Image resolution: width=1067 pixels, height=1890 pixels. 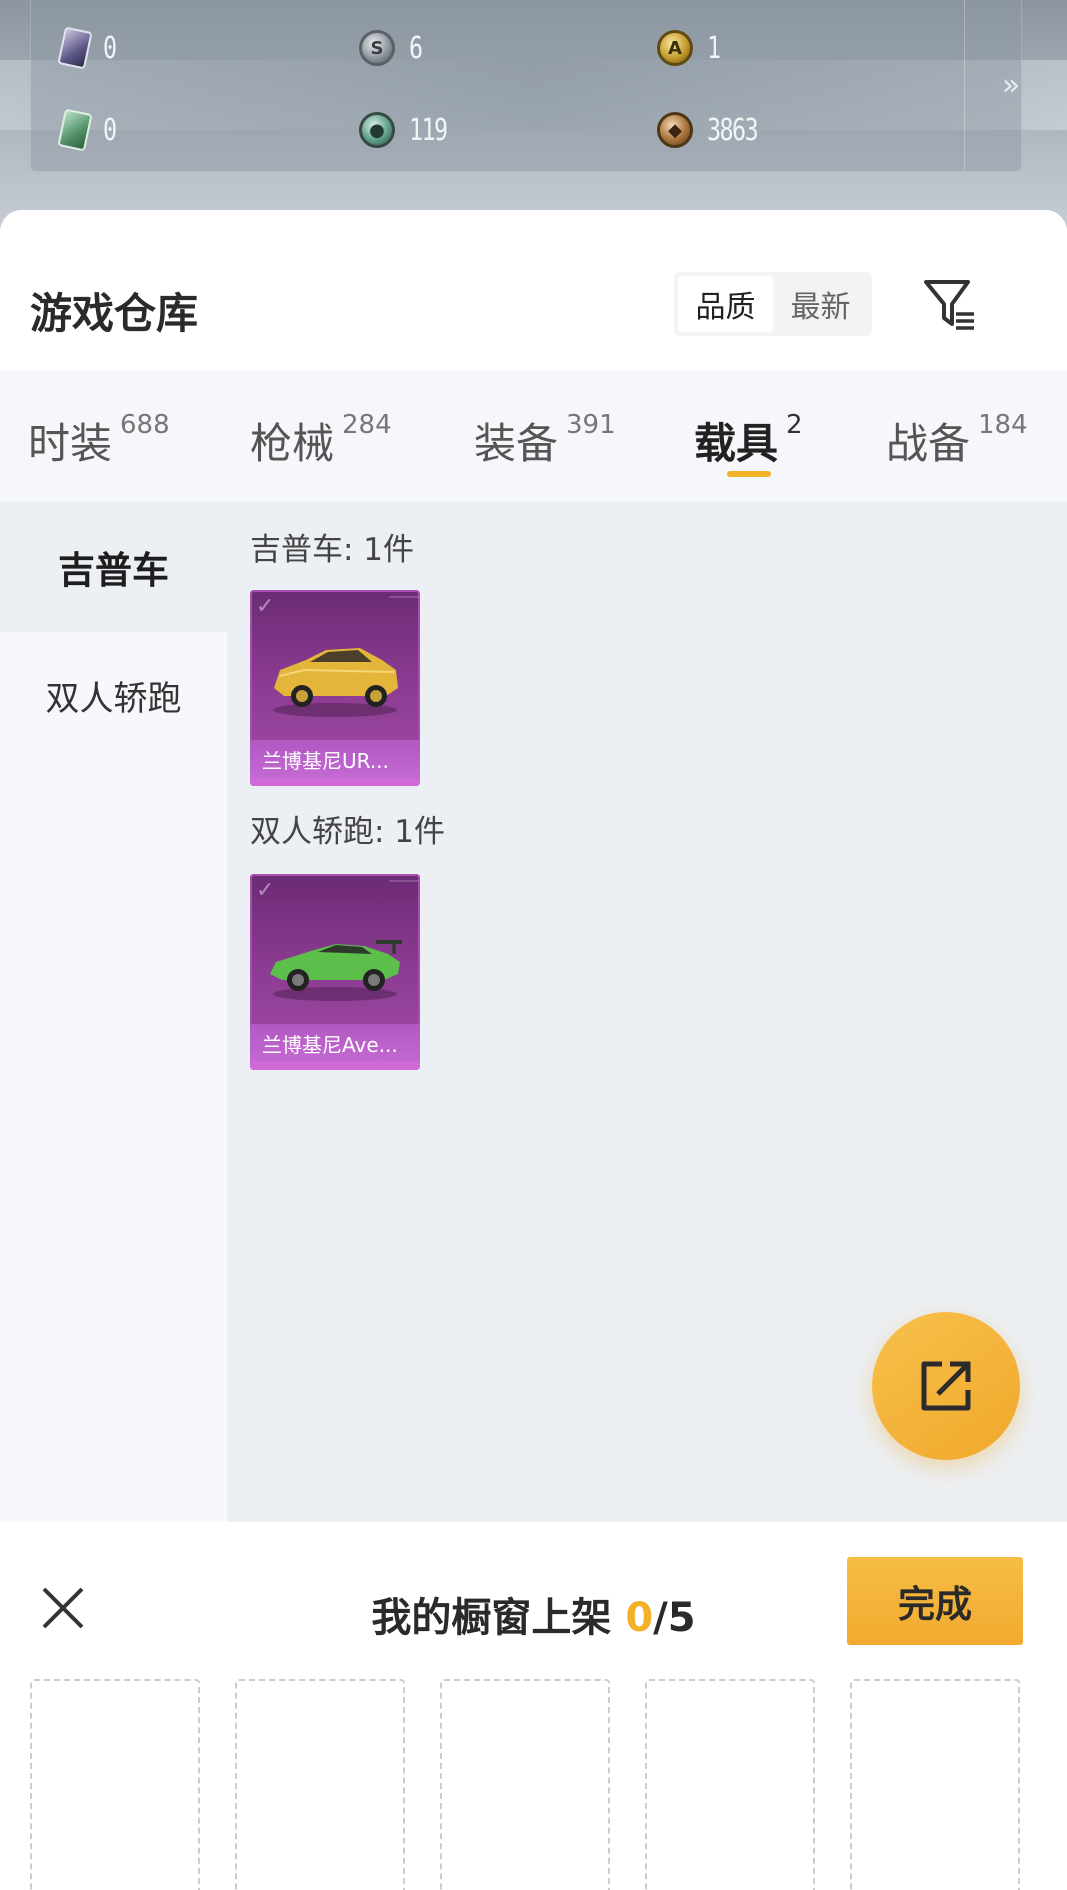 I want to click on share-icon, so click(x=946, y=1386).